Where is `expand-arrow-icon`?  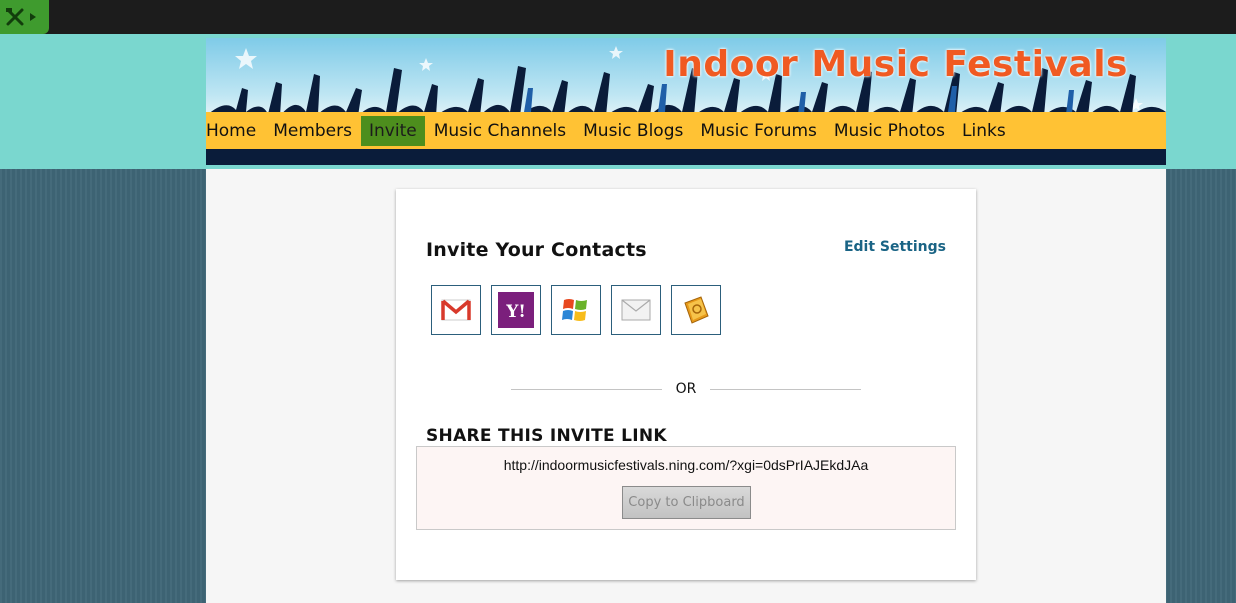 expand-arrow-icon is located at coordinates (33, 17).